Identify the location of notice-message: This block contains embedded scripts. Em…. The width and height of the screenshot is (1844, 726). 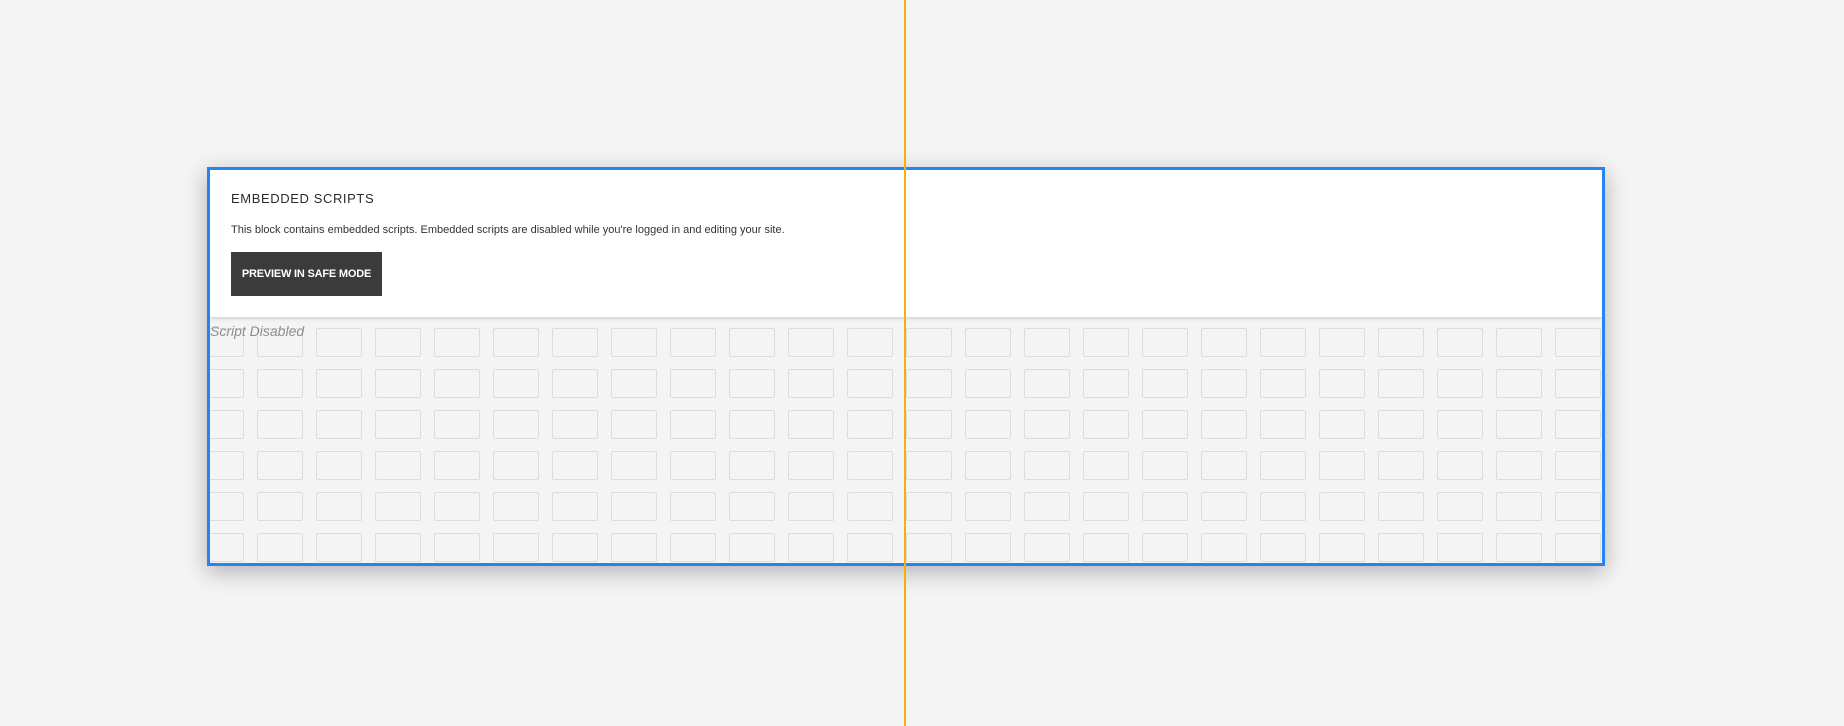
(508, 230).